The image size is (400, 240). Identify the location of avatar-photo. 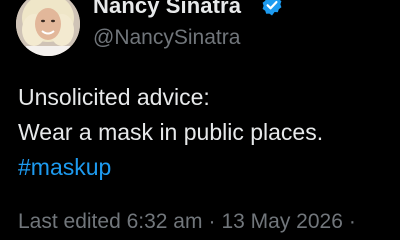
(48, 28).